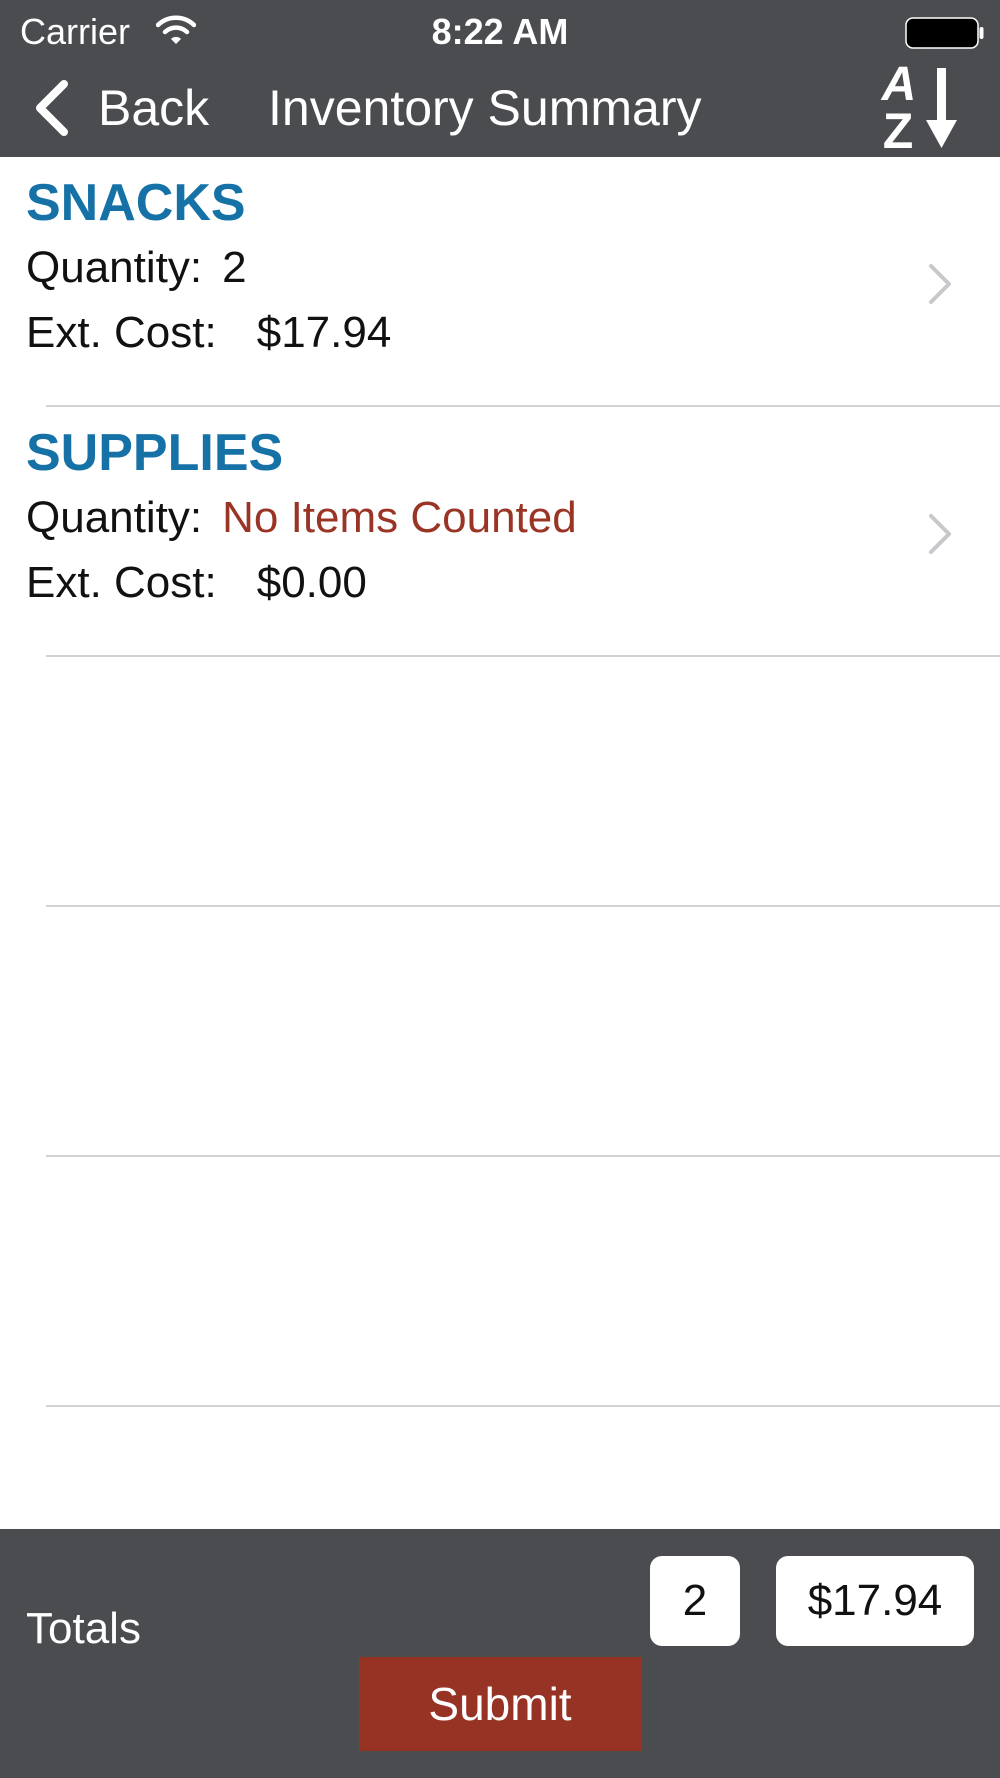  What do you see at coordinates (944, 33) in the screenshot?
I see `battery-icon` at bounding box center [944, 33].